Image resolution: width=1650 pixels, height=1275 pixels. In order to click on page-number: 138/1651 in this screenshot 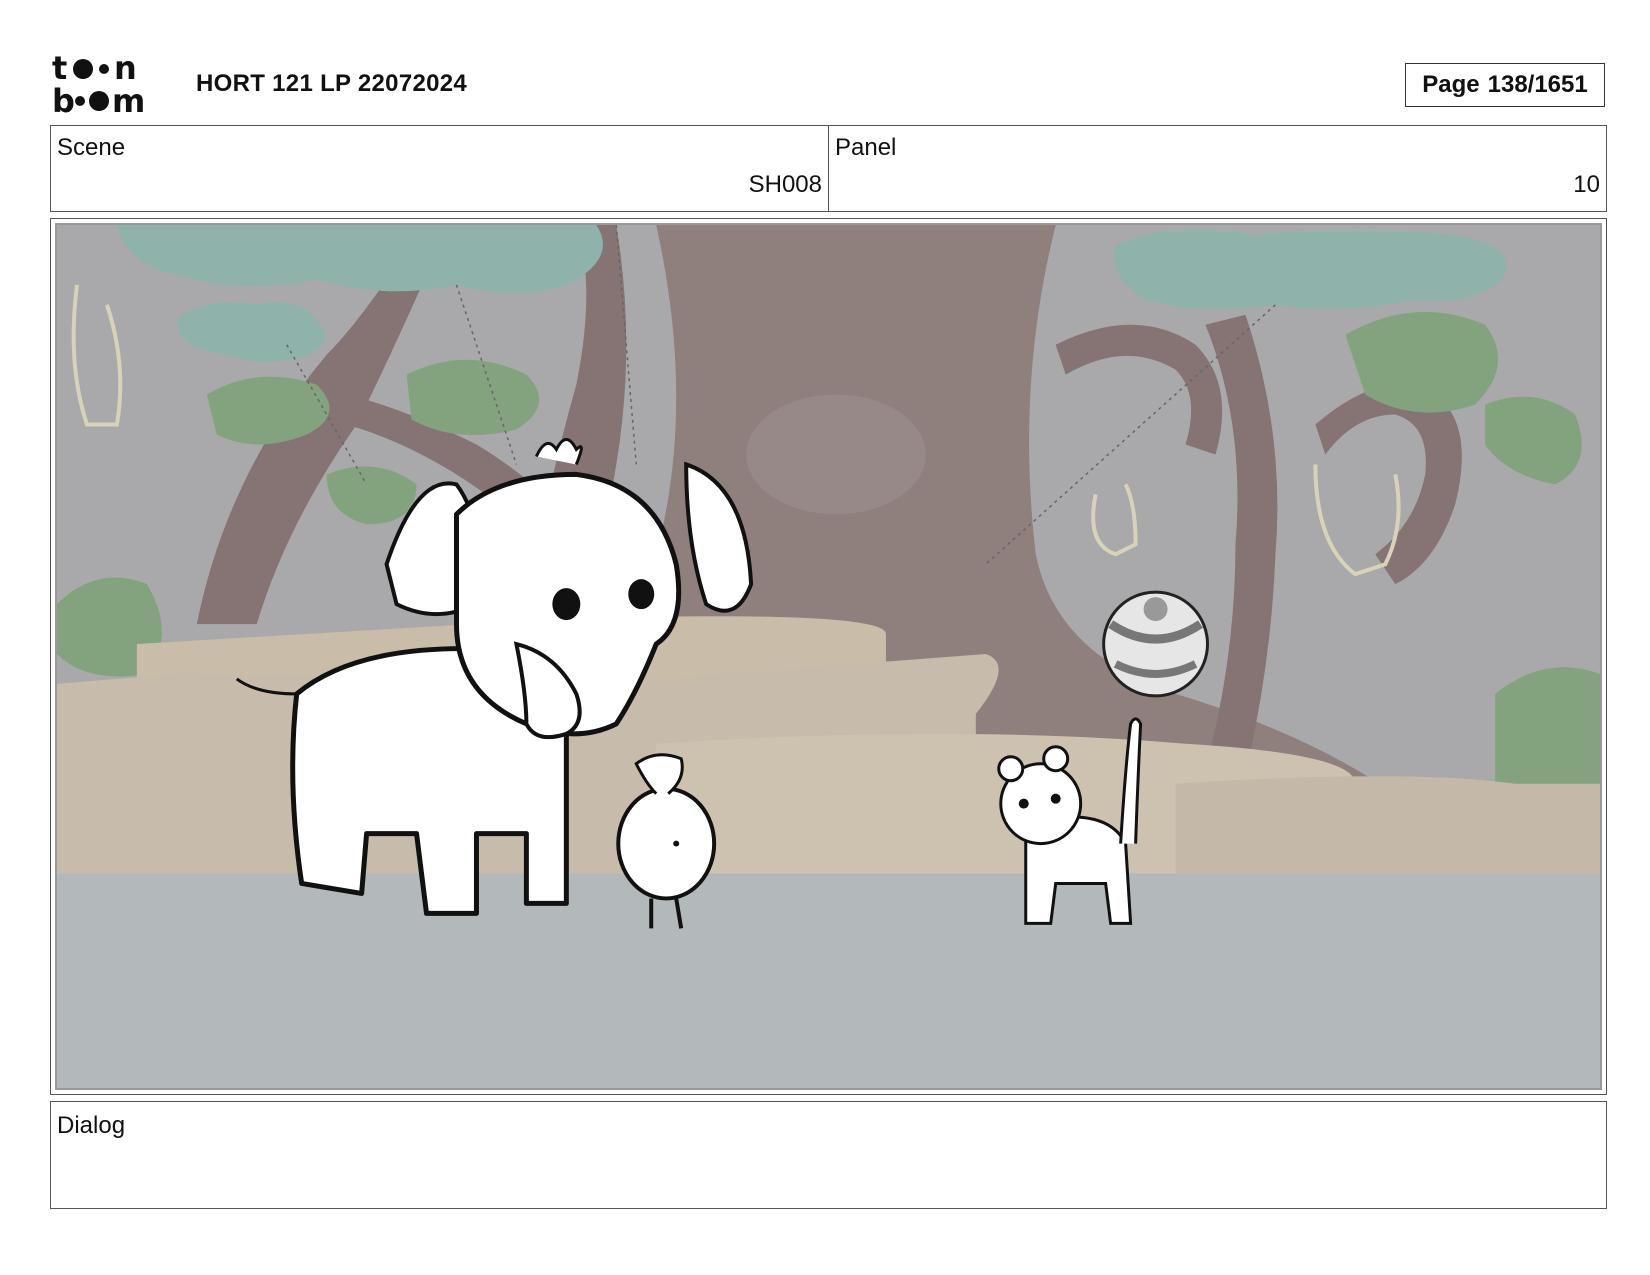, I will do `click(1537, 84)`.